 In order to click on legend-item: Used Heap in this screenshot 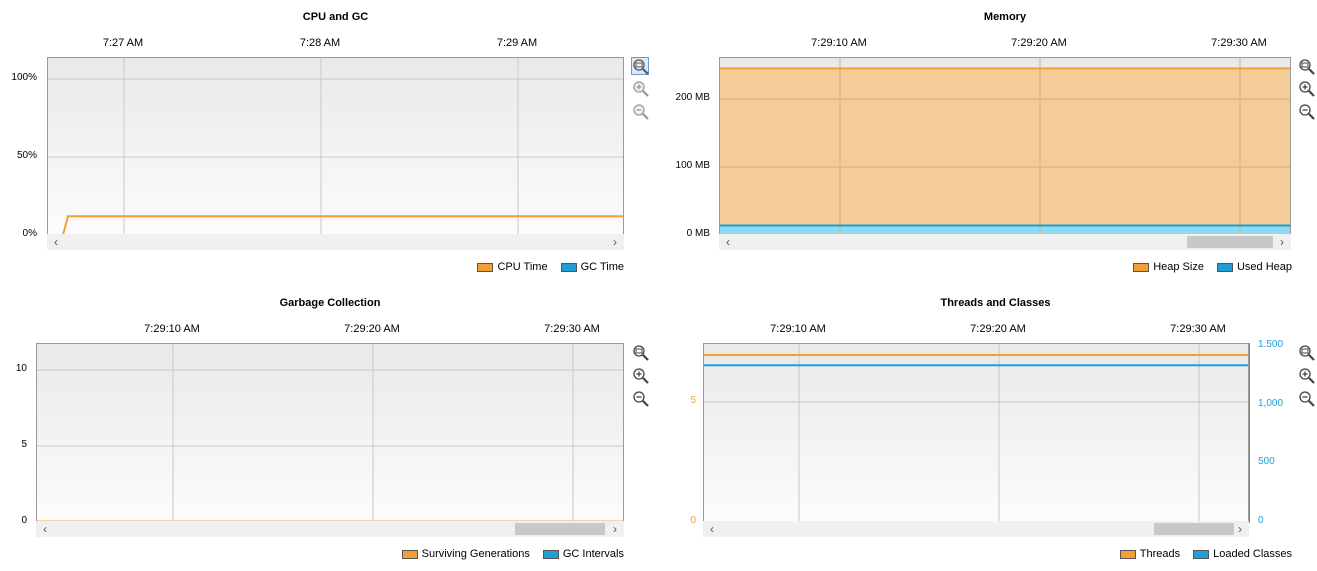, I will do `click(1254, 267)`.